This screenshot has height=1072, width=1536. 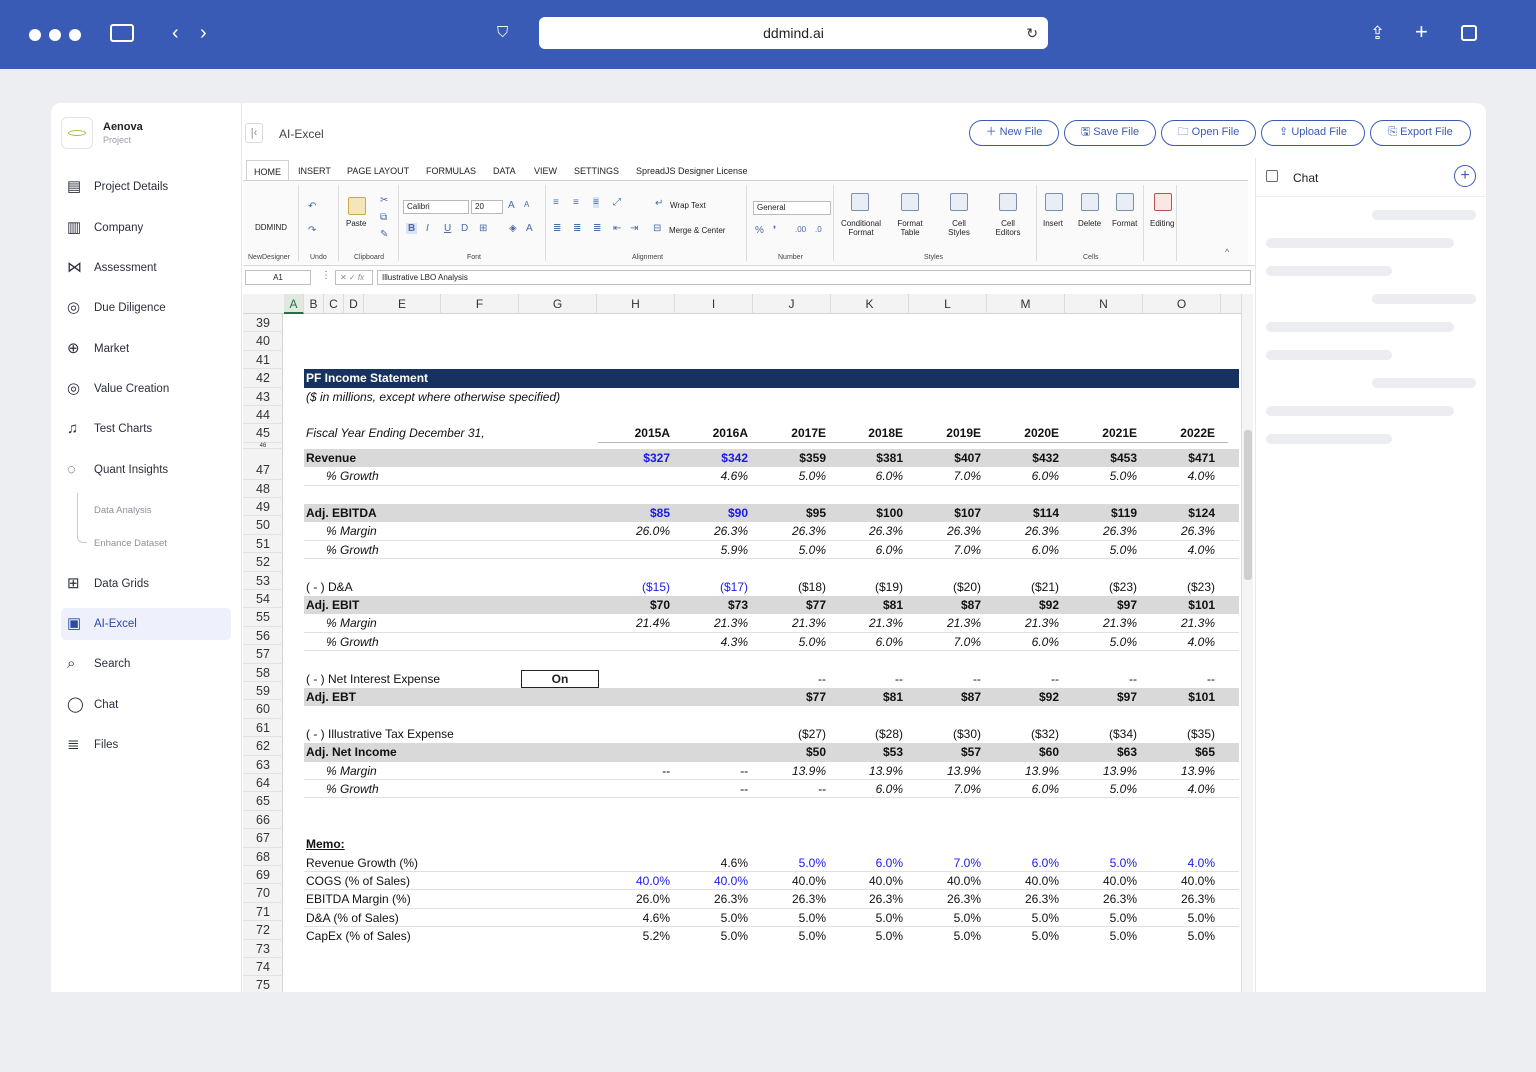 What do you see at coordinates (254, 133) in the screenshot?
I see `collapse-sidebar-button: |‹` at bounding box center [254, 133].